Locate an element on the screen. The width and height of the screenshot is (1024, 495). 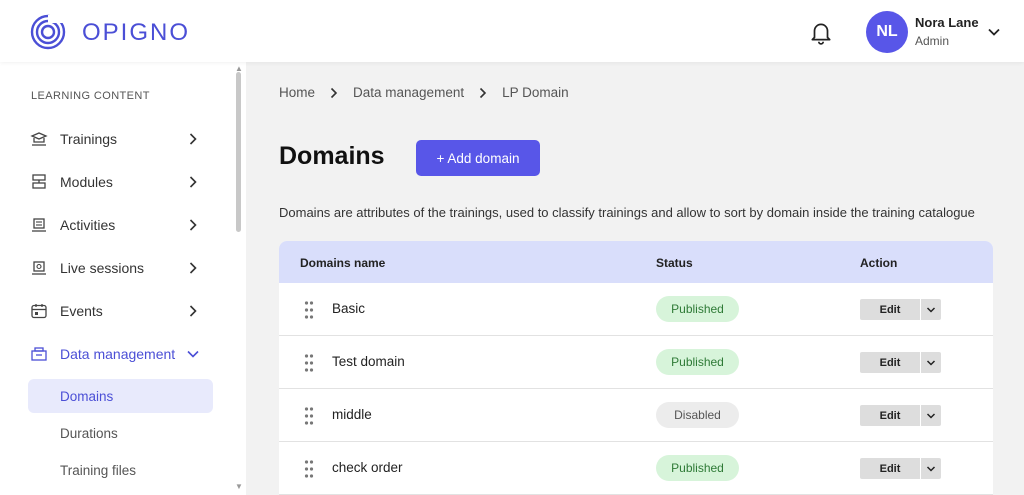
sidebar-item-modules: Modules is located at coordinates (118, 182).